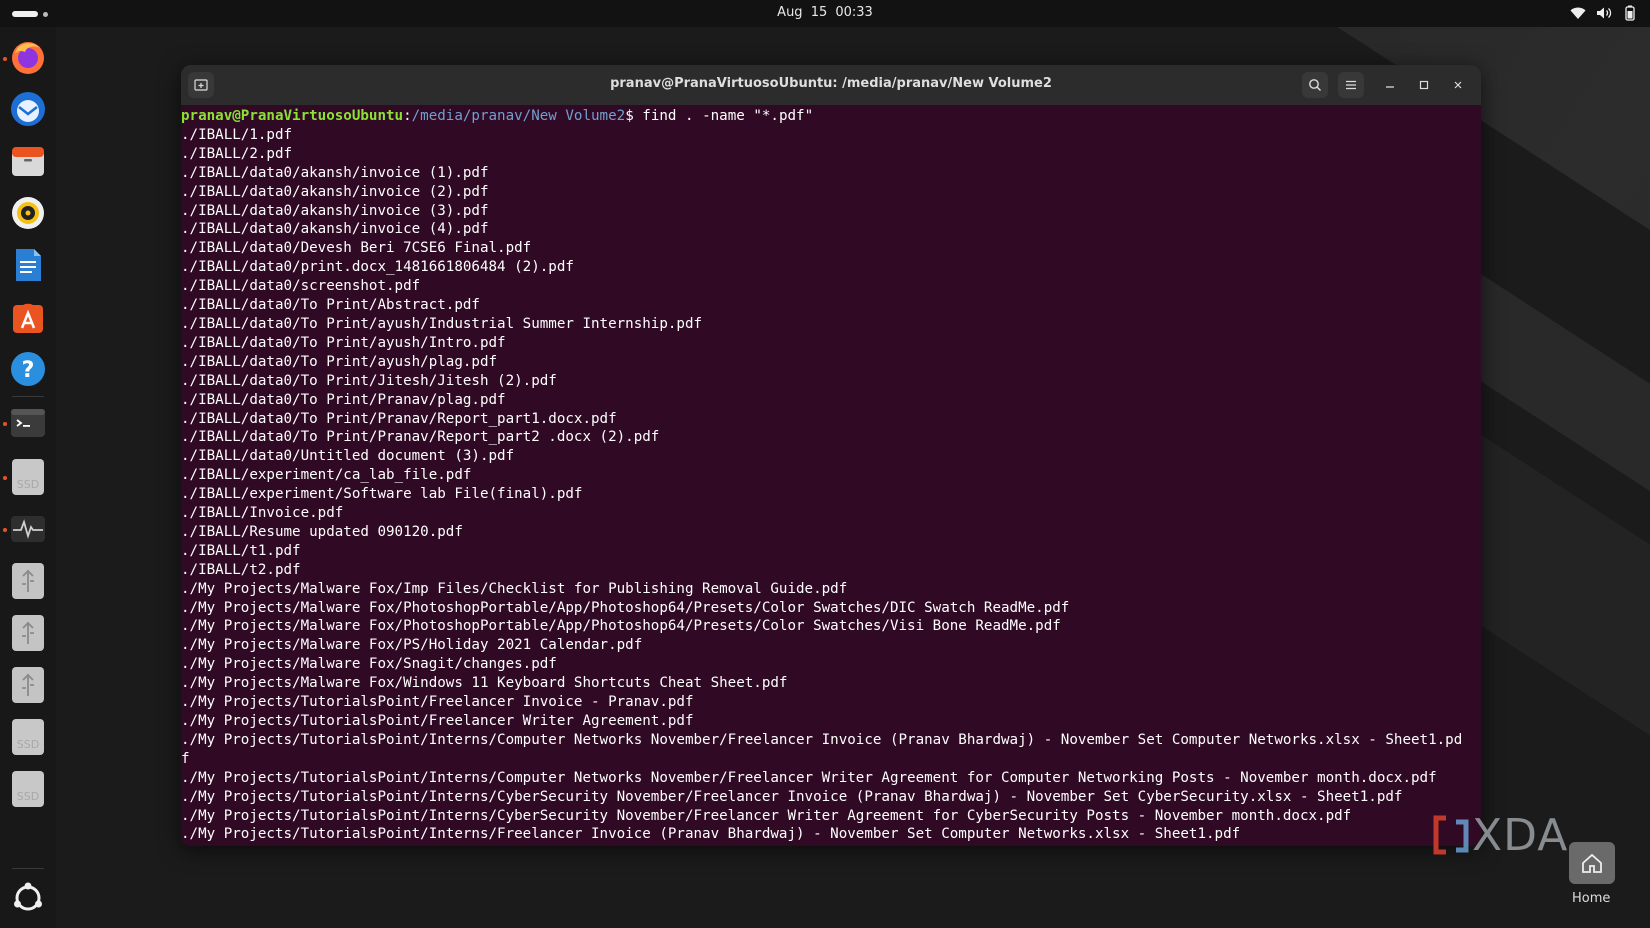 The image size is (1650, 928). What do you see at coordinates (326, 475) in the screenshot?
I see `output-line: ./IBALL/experiment/ca_lab_file.pdf` at bounding box center [326, 475].